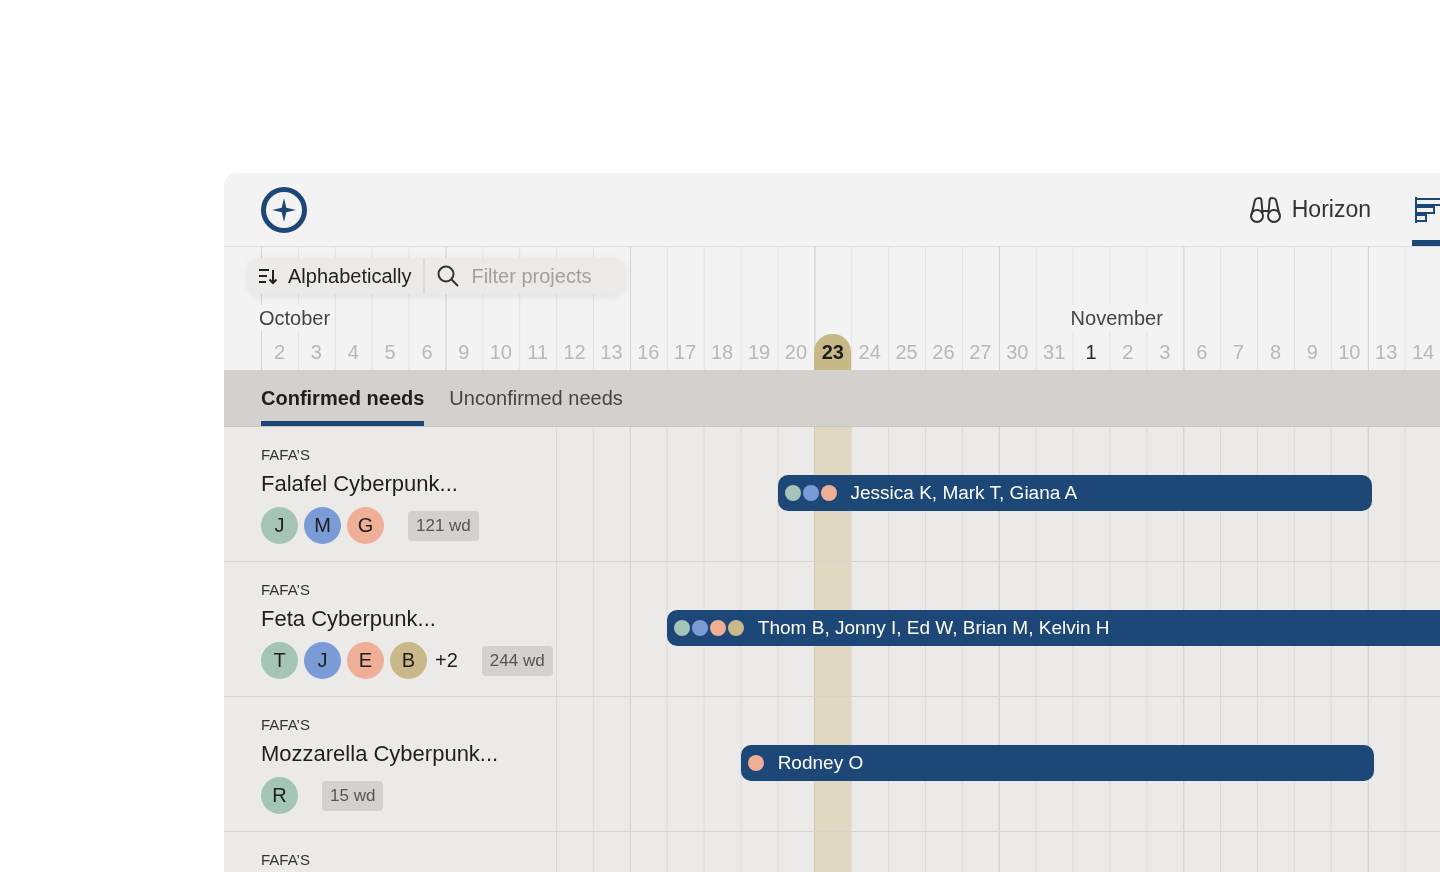  What do you see at coordinates (295, 318) in the screenshot?
I see `month-label: October` at bounding box center [295, 318].